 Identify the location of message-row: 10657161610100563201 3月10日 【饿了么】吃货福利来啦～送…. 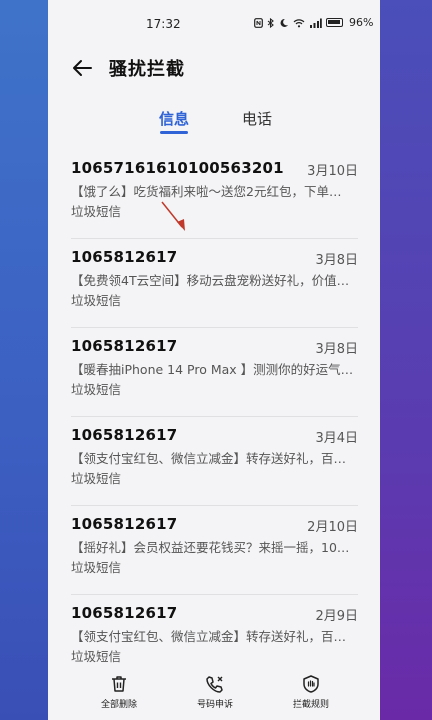
(214, 194).